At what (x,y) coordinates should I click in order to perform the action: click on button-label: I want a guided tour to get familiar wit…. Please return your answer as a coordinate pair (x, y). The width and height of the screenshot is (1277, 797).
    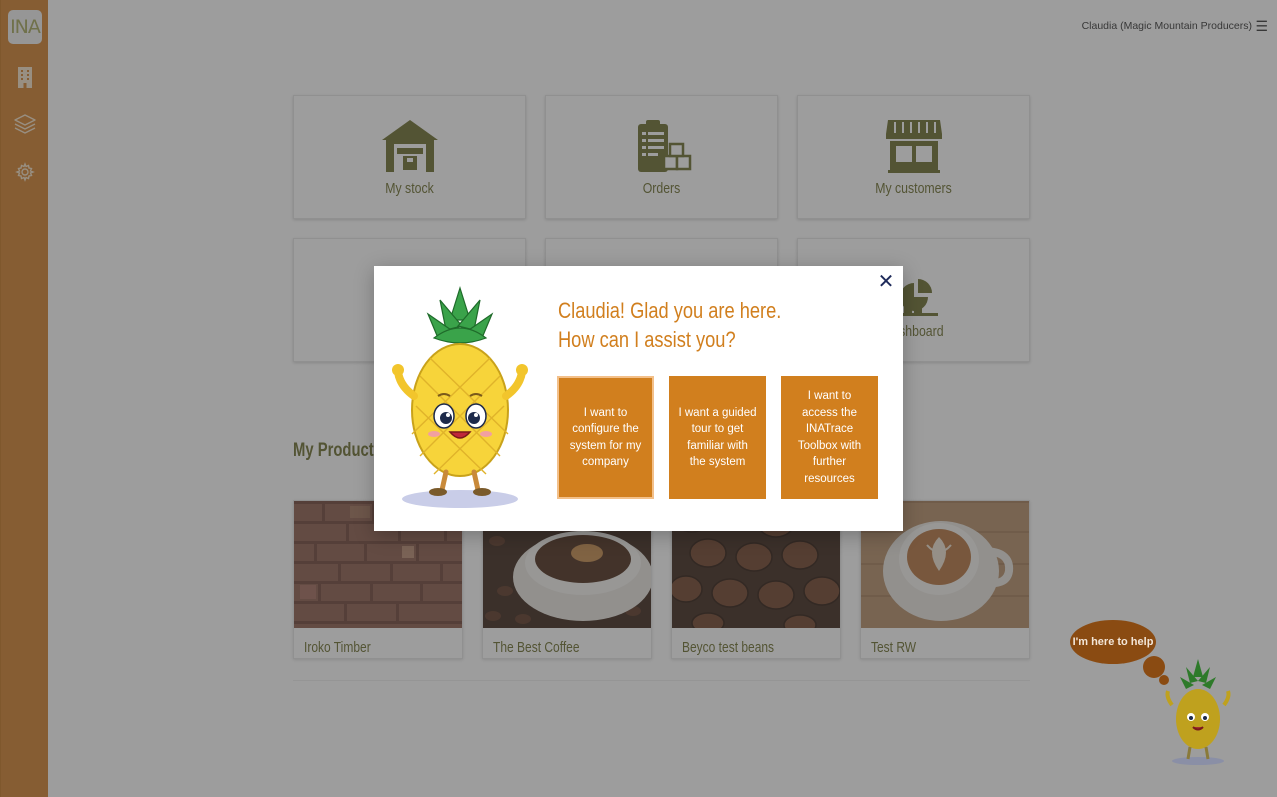
    Looking at the image, I should click on (717, 437).